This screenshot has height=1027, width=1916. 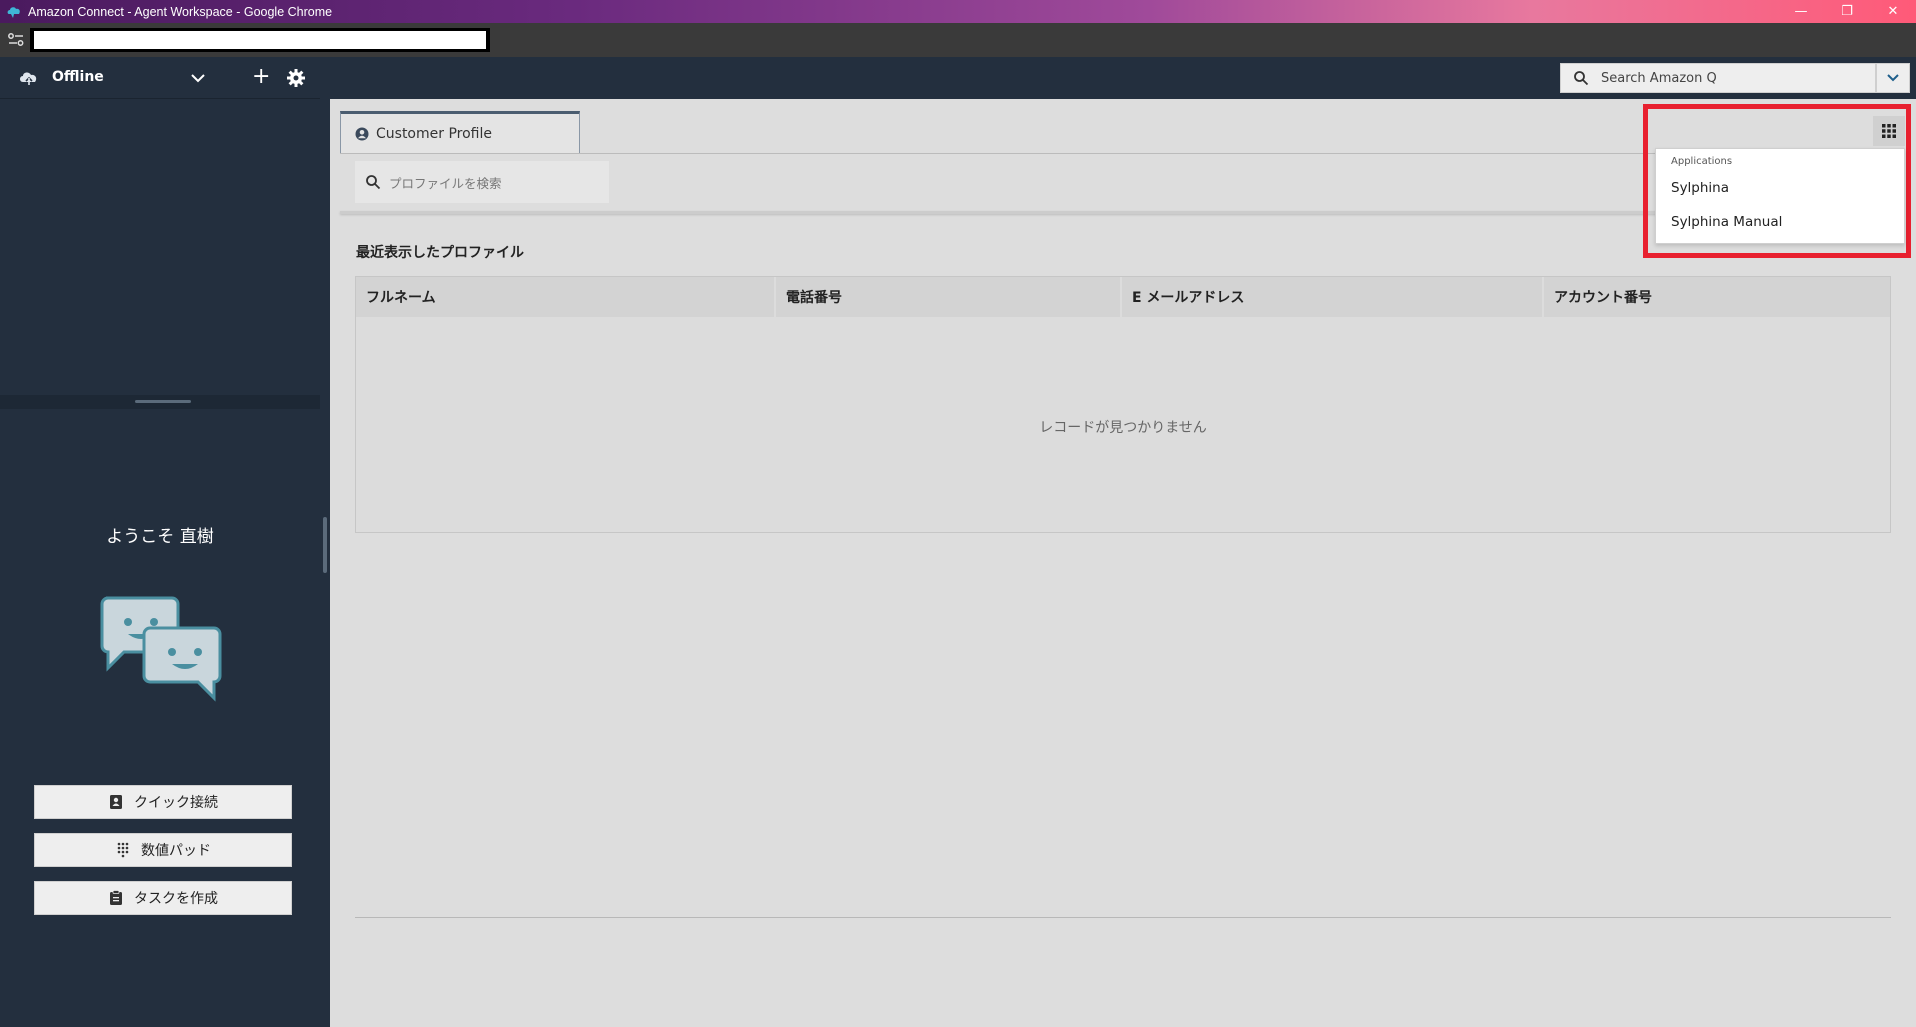 I want to click on splitter-grip, so click(x=163, y=401).